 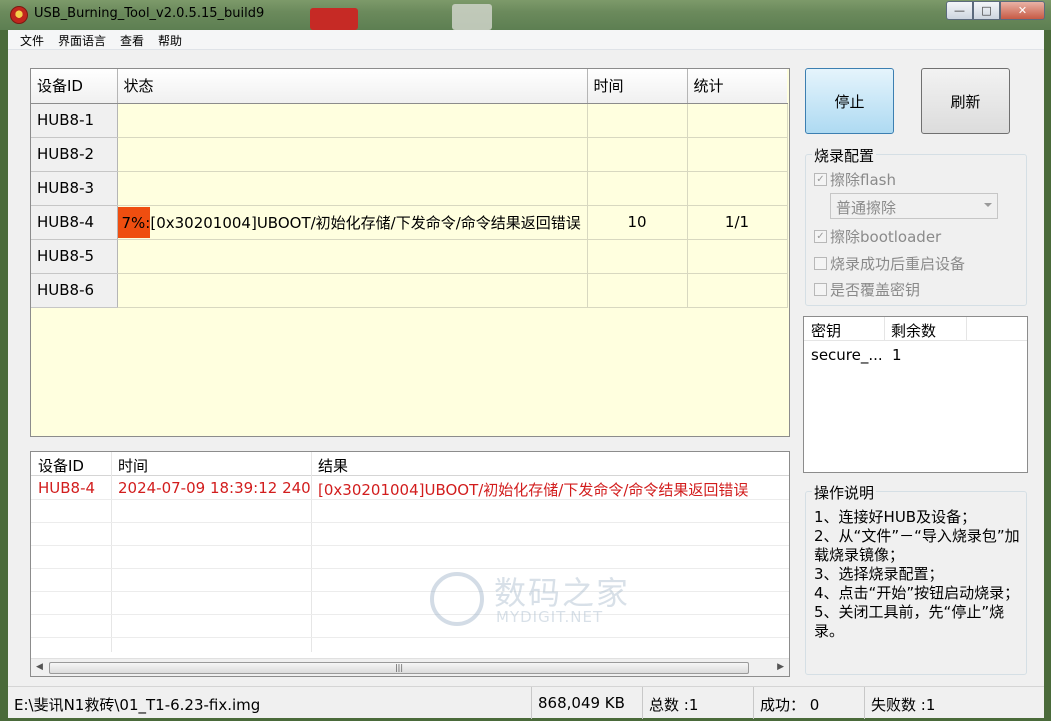 What do you see at coordinates (898, 264) in the screenshot?
I see `reboot-after-label: 烧录成功后重启设备` at bounding box center [898, 264].